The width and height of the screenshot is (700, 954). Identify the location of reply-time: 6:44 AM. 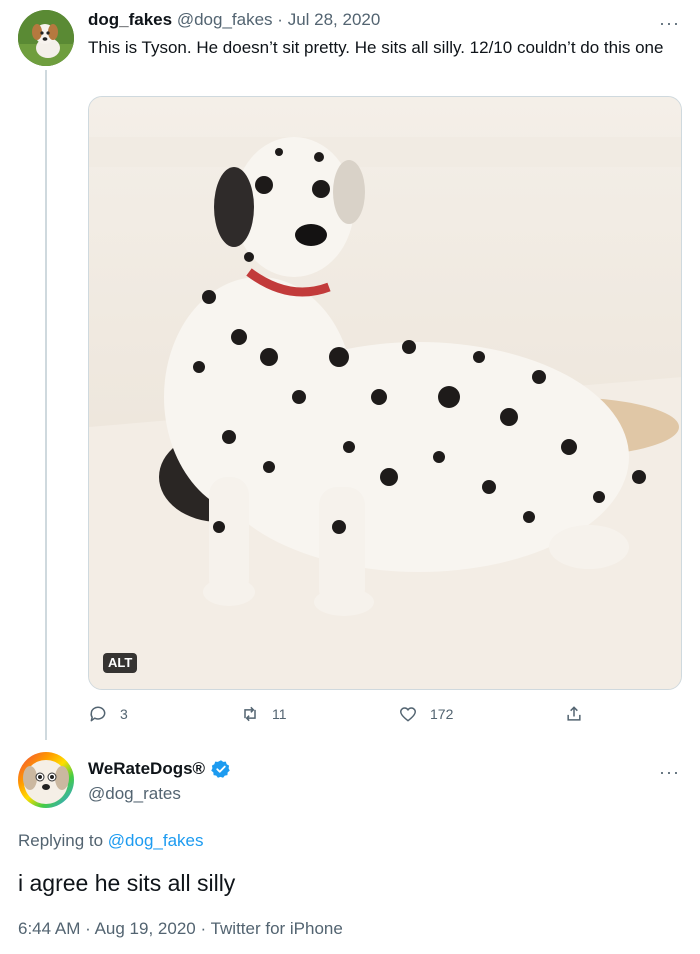
(49, 928).